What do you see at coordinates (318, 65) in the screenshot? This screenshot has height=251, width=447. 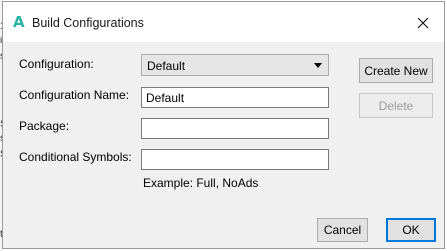 I see `dropdown-arrow-icon` at bounding box center [318, 65].